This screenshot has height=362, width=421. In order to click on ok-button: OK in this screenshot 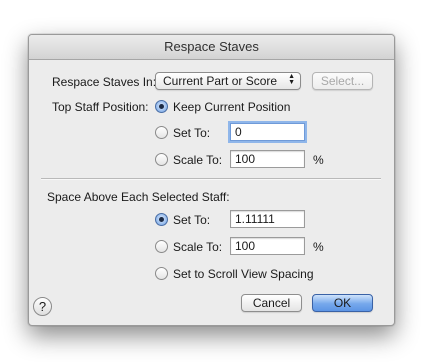, I will do `click(342, 303)`.